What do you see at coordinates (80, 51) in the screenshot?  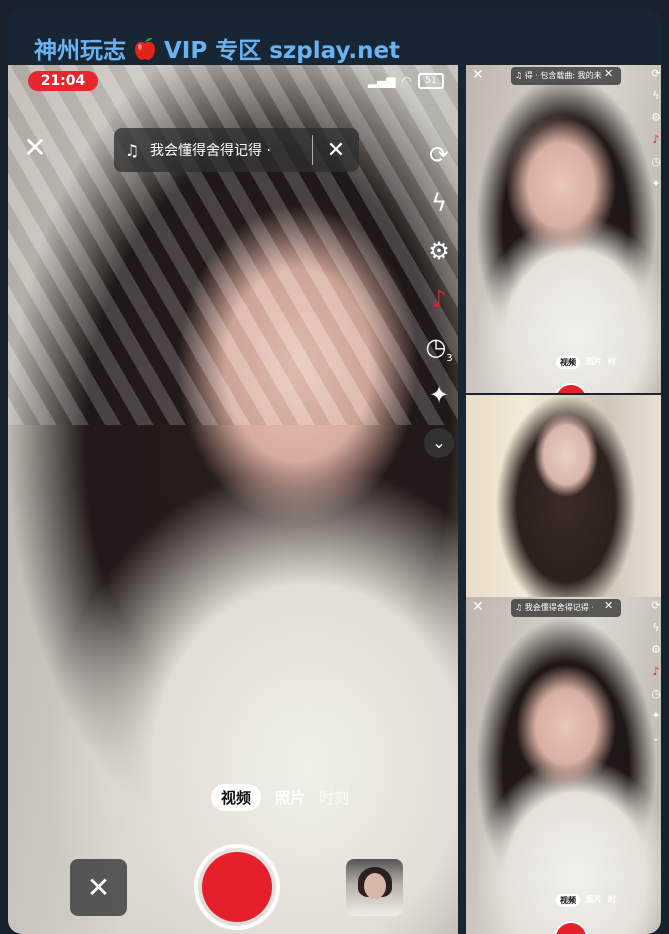 I see `header-title-start: 神州玩志` at bounding box center [80, 51].